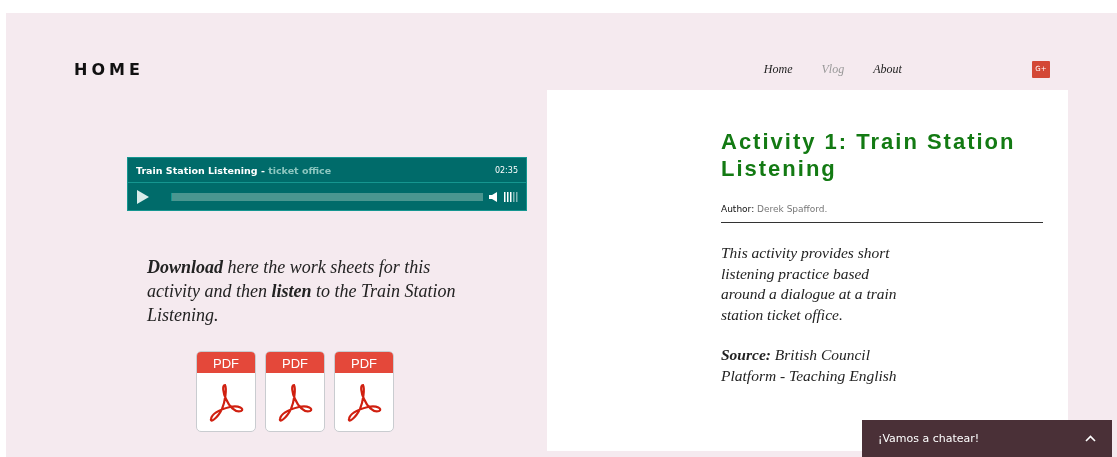  Describe the element at coordinates (778, 69) in the screenshot. I see `nav-link: Home` at that location.